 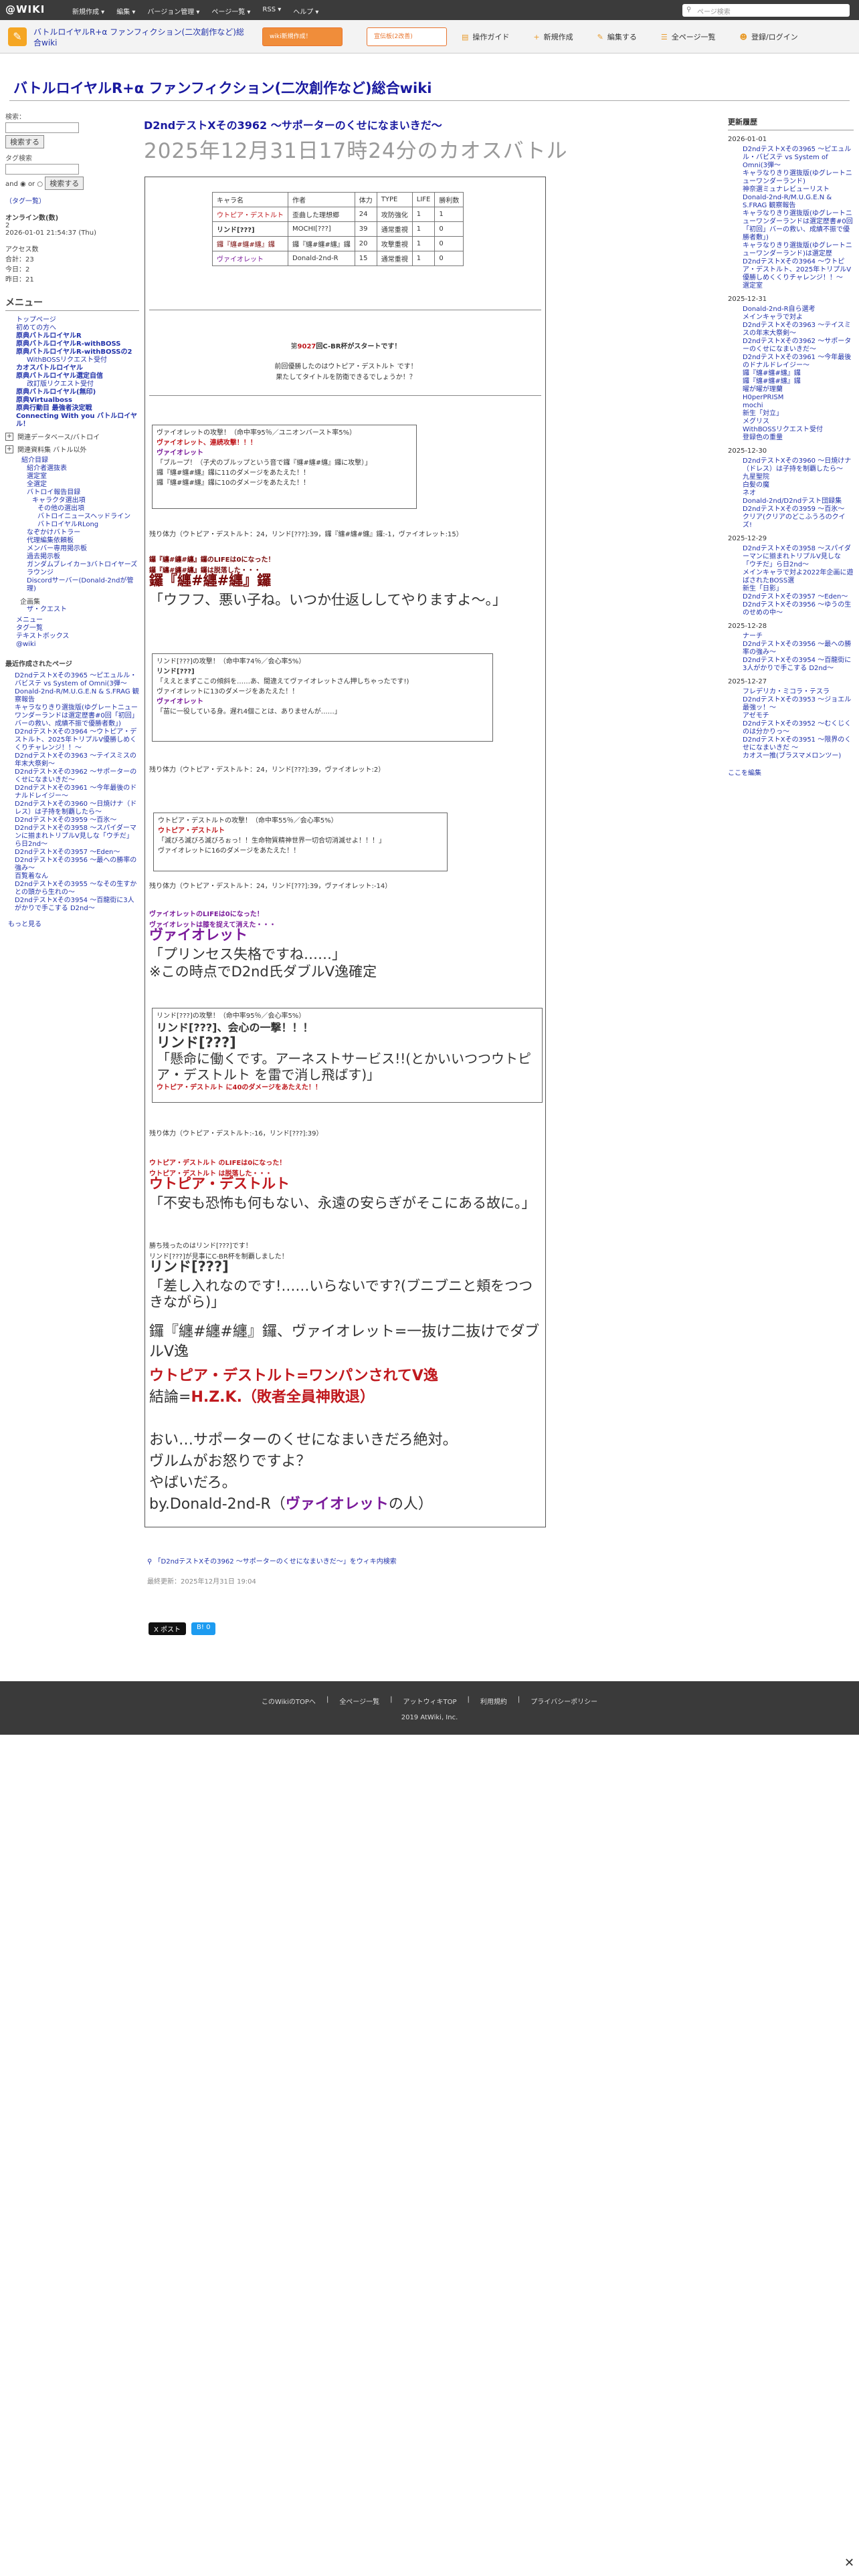 I want to click on update-item: H0perPRISM, so click(x=799, y=398).